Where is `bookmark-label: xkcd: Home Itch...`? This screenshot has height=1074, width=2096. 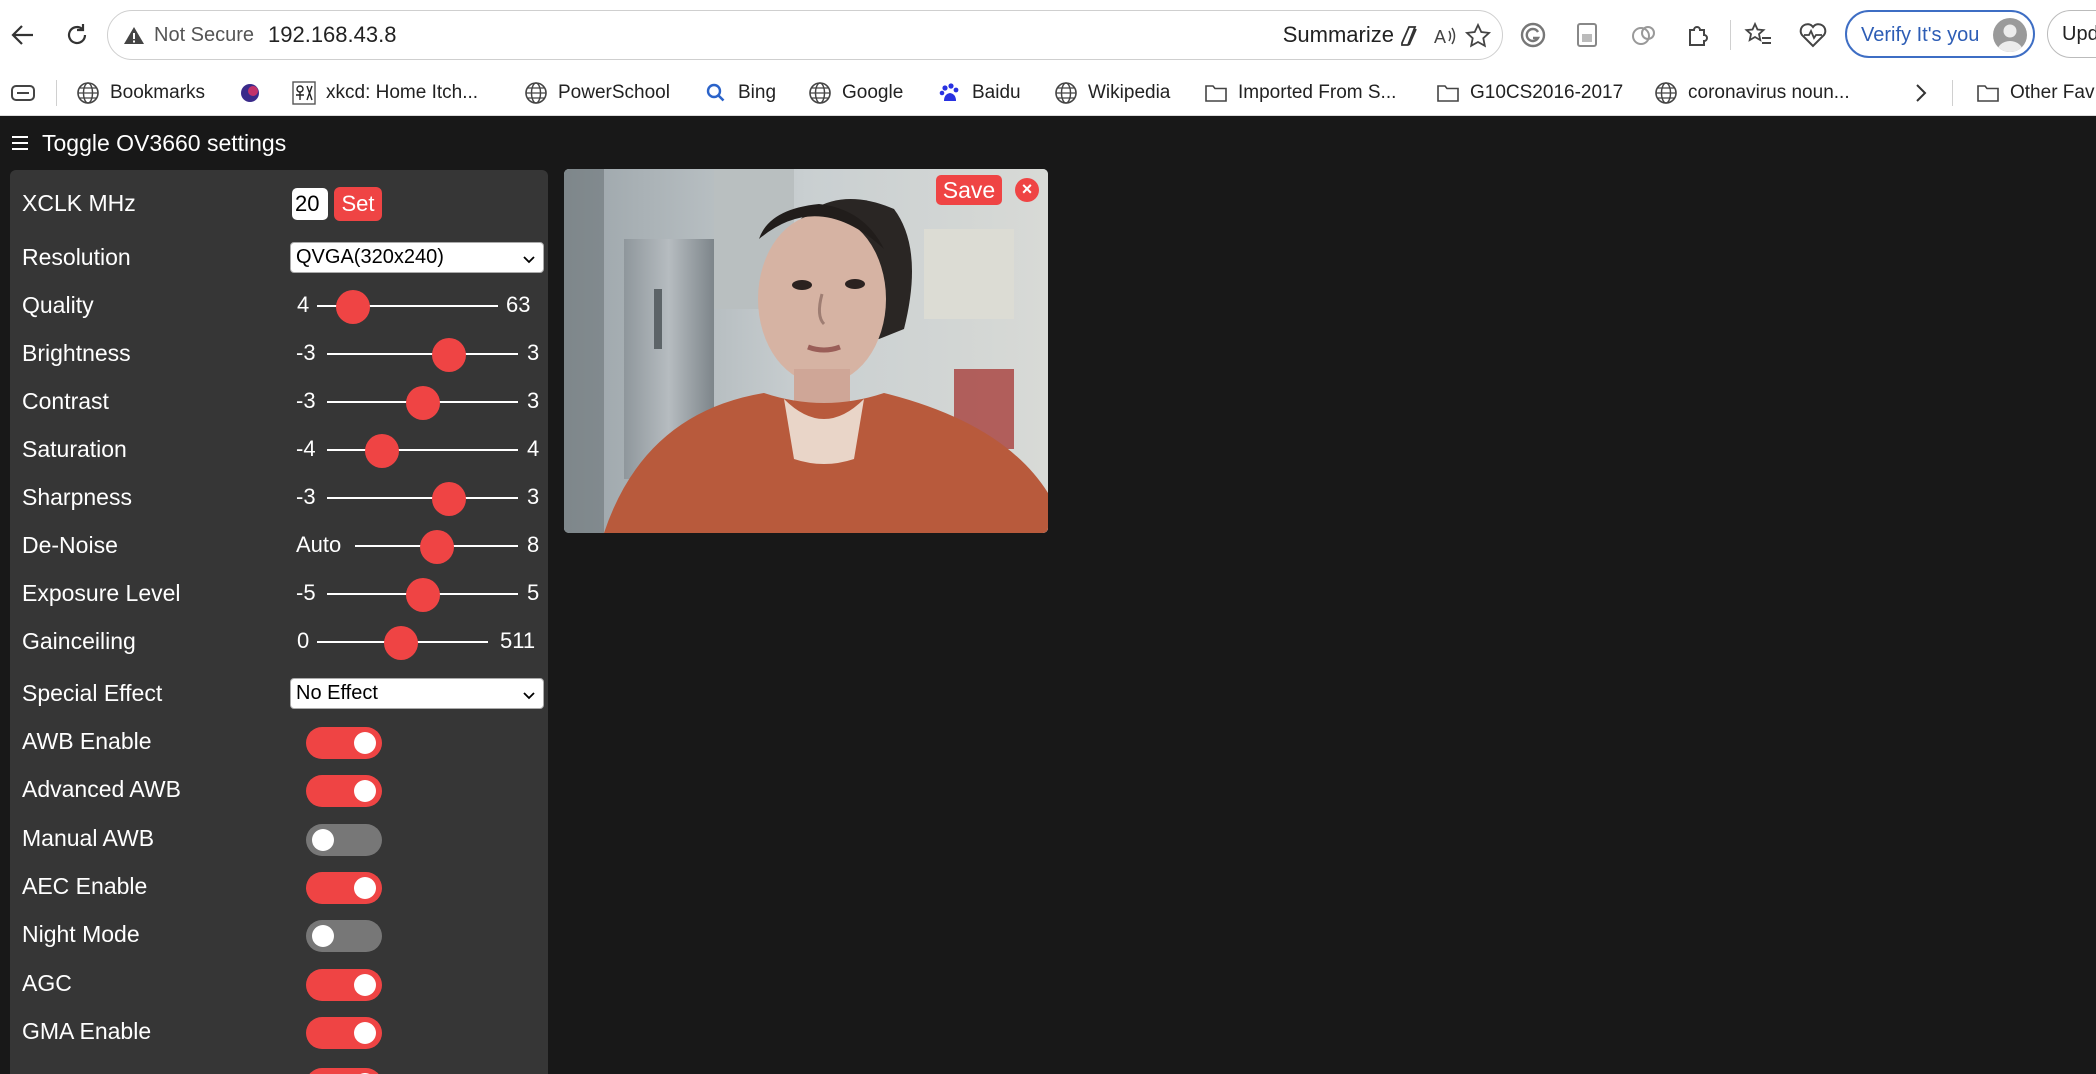 bookmark-label: xkcd: Home Itch... is located at coordinates (402, 92).